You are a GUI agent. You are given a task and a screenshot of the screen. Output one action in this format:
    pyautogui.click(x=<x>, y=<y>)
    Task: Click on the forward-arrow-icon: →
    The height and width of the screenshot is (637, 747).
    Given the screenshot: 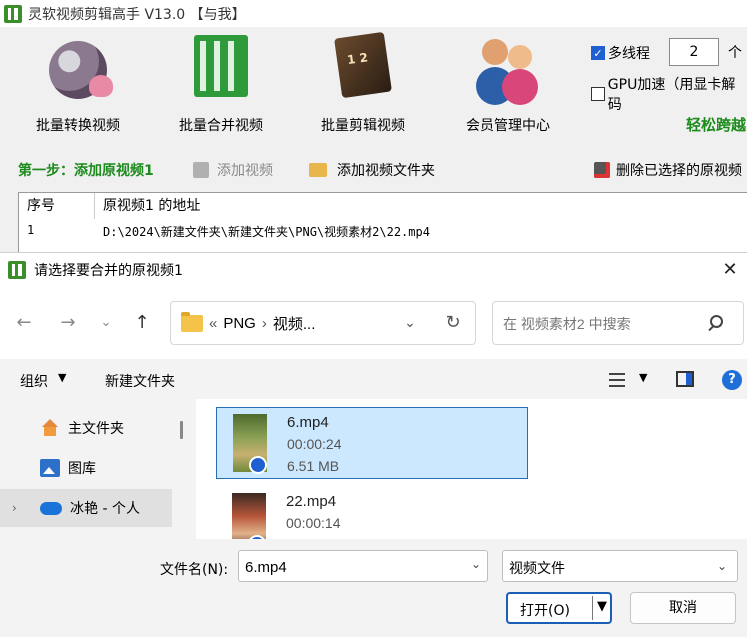 What is the action you would take?
    pyautogui.click(x=68, y=323)
    